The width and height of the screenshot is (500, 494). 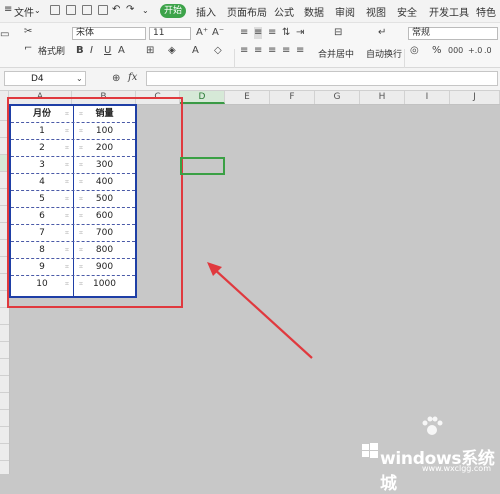 What do you see at coordinates (80, 51) in the screenshot?
I see `bold-icon: B` at bounding box center [80, 51].